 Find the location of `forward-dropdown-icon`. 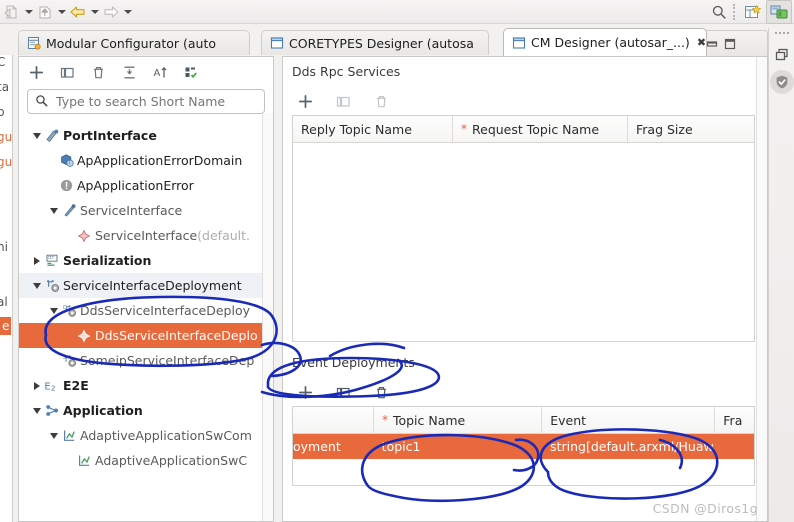

forward-dropdown-icon is located at coordinates (127, 12).